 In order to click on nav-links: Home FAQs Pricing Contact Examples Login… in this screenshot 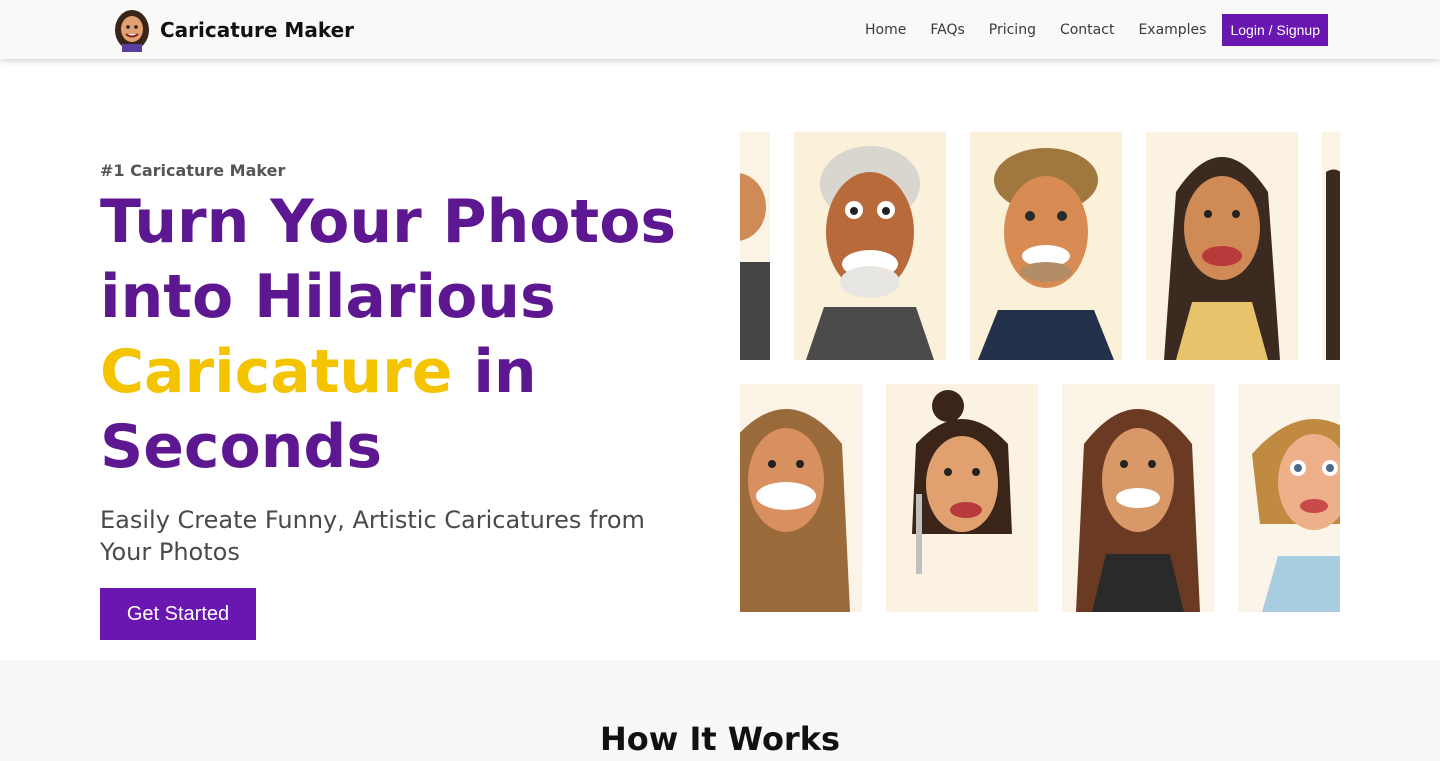, I will do `click(1096, 30)`.